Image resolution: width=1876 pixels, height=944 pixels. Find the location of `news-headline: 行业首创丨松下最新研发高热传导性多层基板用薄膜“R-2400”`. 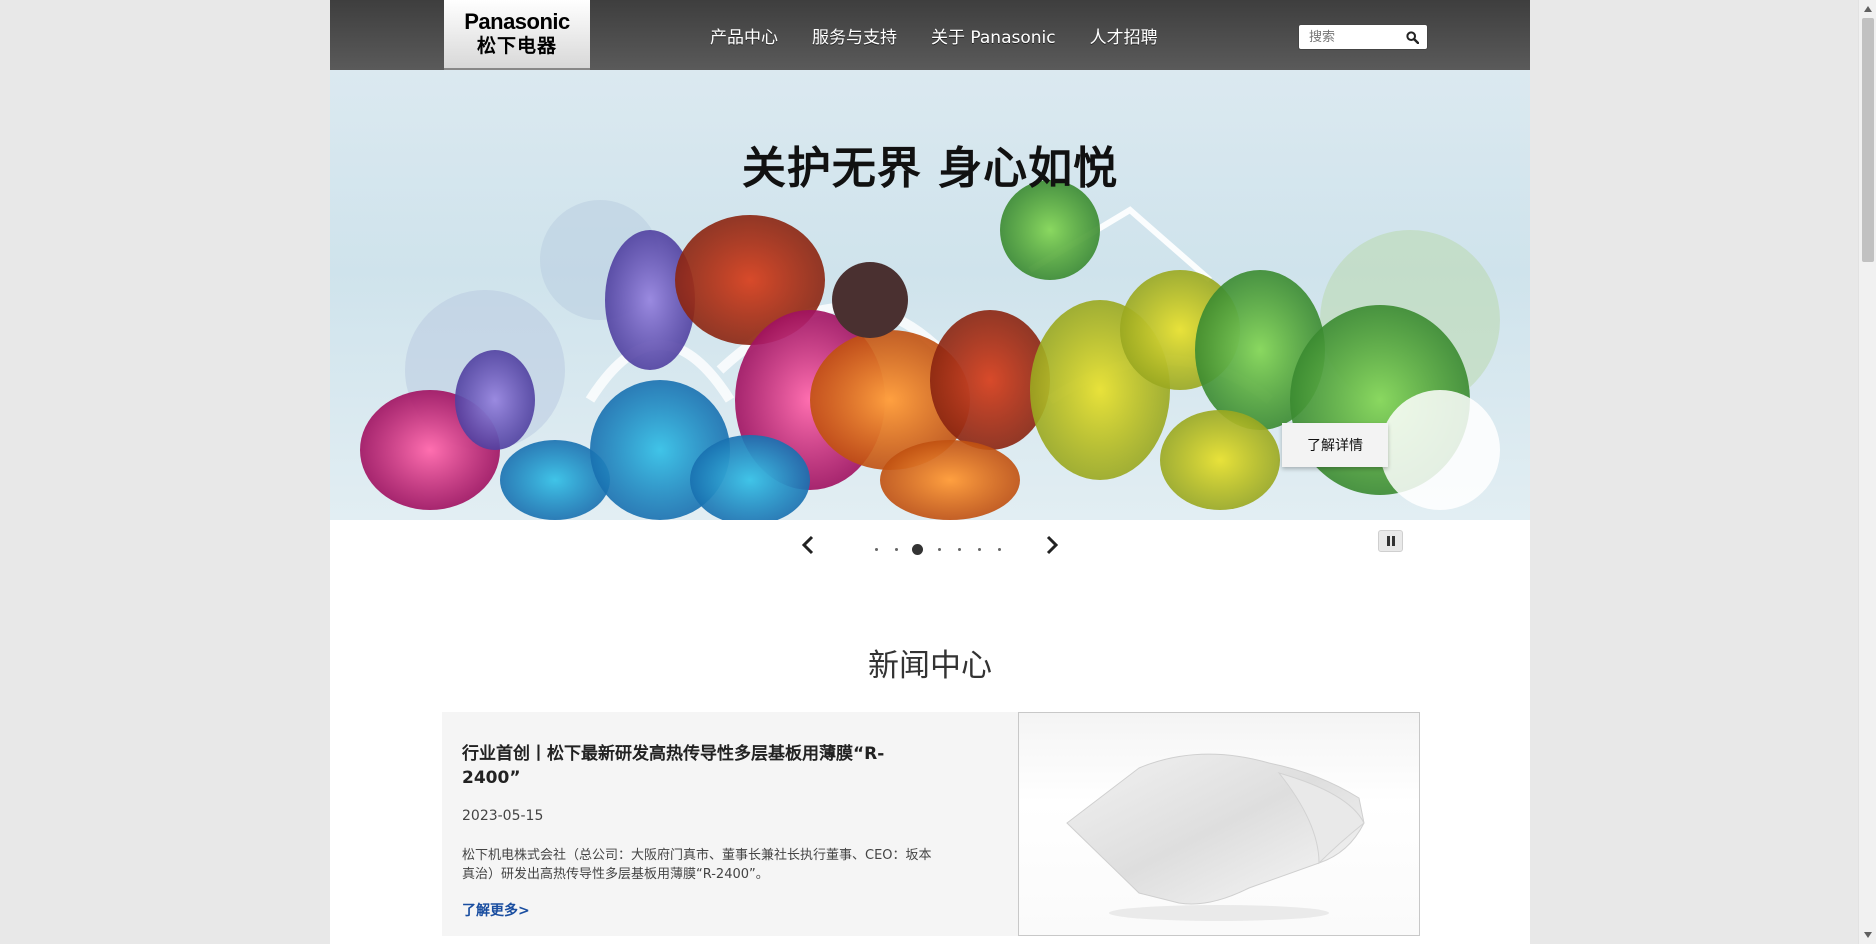

news-headline: 行业首创丨松下最新研发高热传导性多层基板用薄膜“R-2400” is located at coordinates (702, 766).